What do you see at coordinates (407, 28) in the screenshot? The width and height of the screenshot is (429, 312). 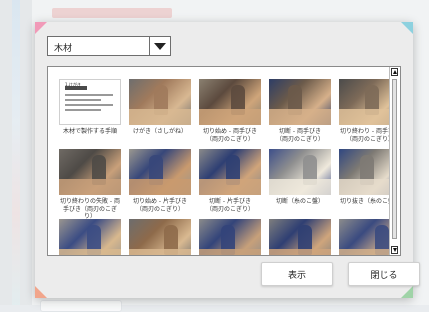 I see `corner-accent-top-right` at bounding box center [407, 28].